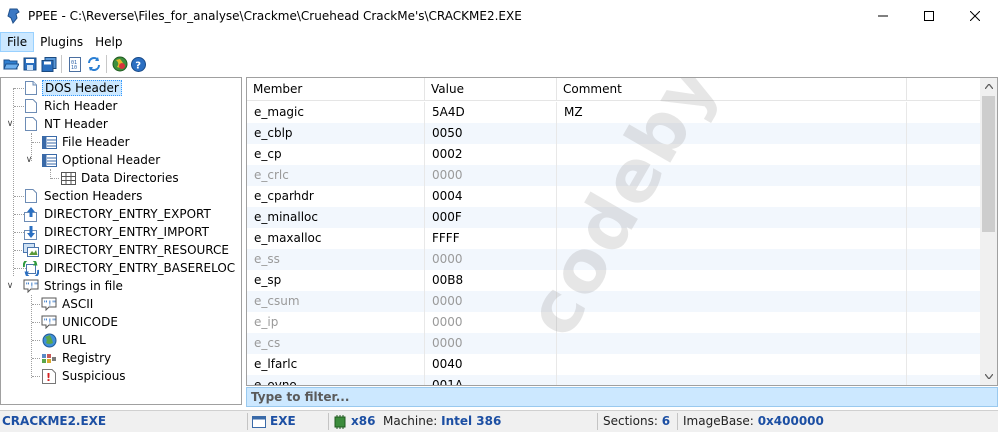 This screenshot has width=998, height=432. Describe the element at coordinates (49, 322) in the screenshot. I see `strings-icon: "!"` at that location.